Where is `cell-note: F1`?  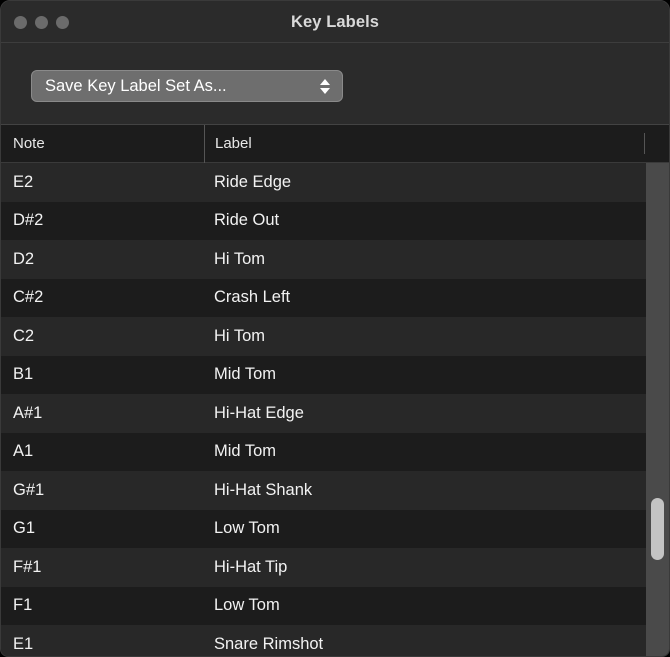 cell-note: F1 is located at coordinates (23, 605).